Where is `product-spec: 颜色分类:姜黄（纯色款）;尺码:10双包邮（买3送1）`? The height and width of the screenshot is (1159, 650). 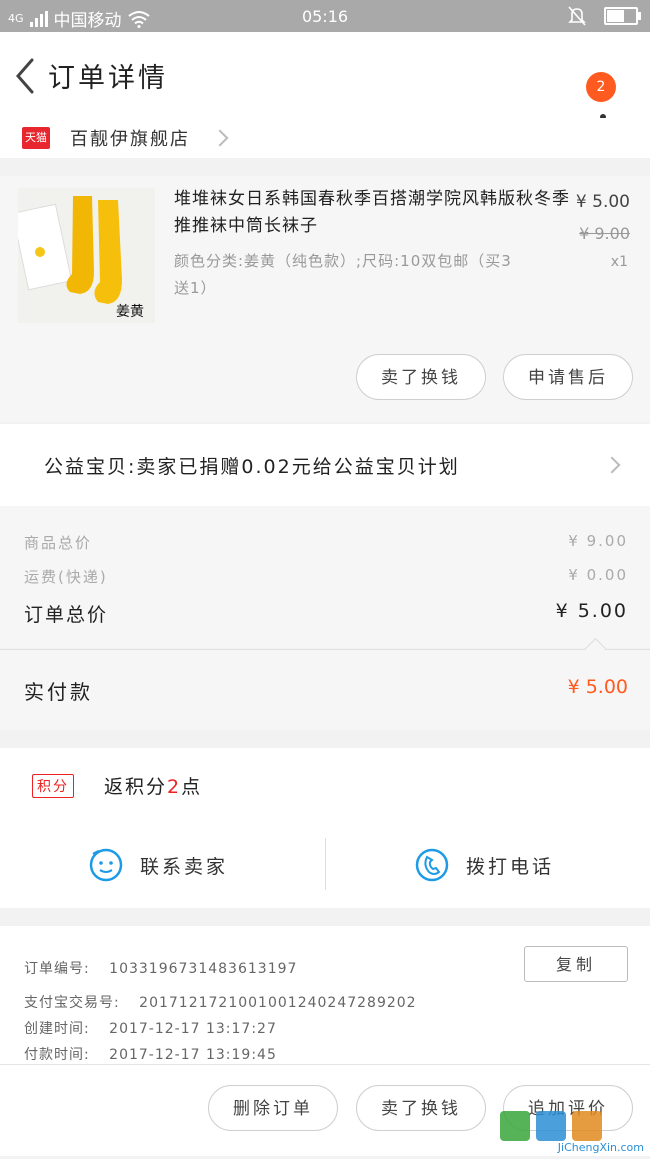
product-spec: 颜色分类:姜黄（纯色款）;尺码:10双包邮（买3送1） is located at coordinates (343, 274).